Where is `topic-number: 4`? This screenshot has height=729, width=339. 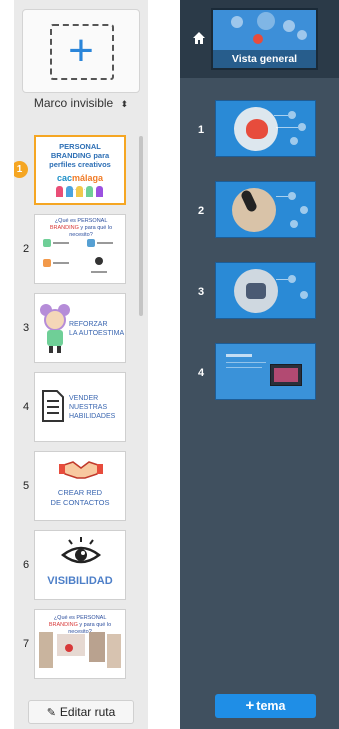 topic-number: 4 is located at coordinates (201, 373).